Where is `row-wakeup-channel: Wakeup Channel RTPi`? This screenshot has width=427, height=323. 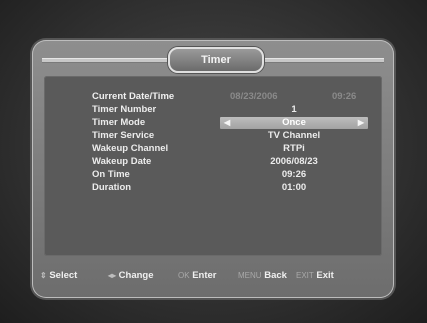
row-wakeup-channel: Wakeup Channel RTPi is located at coordinates (230, 149).